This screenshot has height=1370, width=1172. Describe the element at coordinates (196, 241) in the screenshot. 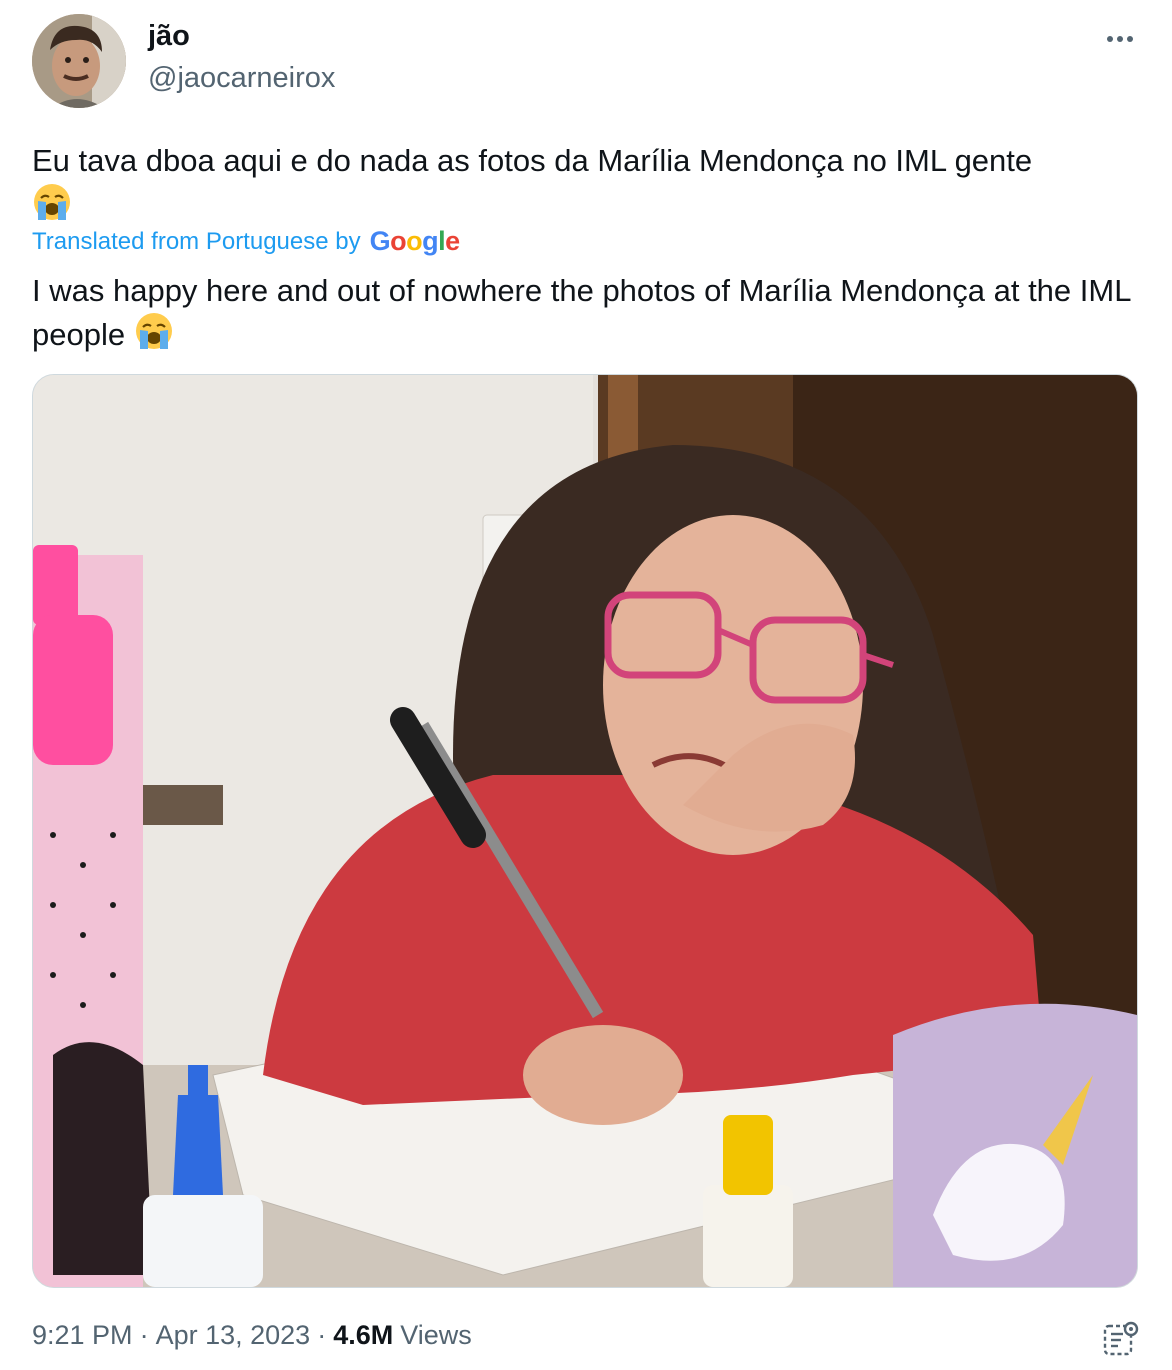

I see `translated-label: Translated from Portuguese by` at that location.